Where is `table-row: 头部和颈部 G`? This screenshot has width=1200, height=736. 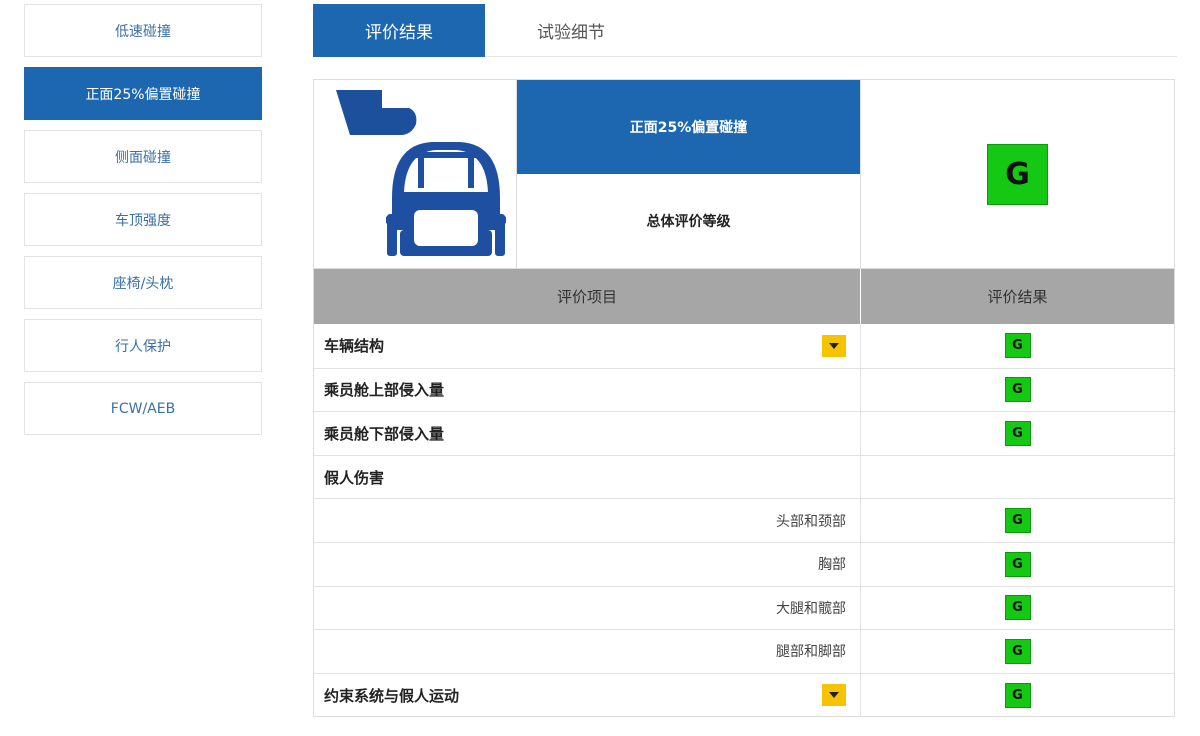
table-row: 头部和颈部 G is located at coordinates (744, 520).